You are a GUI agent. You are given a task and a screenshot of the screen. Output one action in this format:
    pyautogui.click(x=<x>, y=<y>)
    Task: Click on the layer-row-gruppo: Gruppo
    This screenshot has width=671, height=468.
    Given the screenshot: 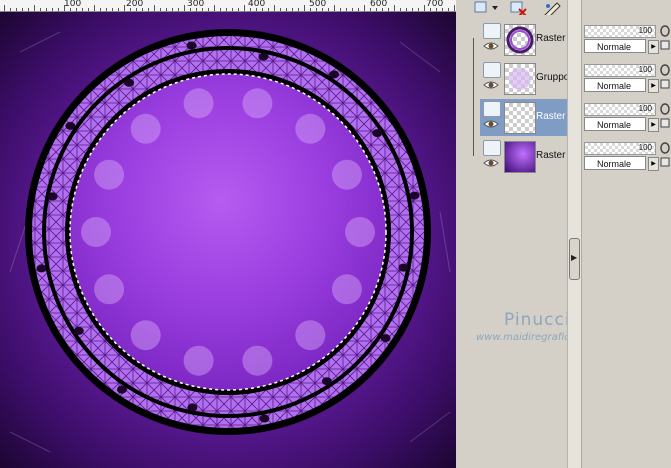 What is the action you would take?
    pyautogui.click(x=525, y=78)
    